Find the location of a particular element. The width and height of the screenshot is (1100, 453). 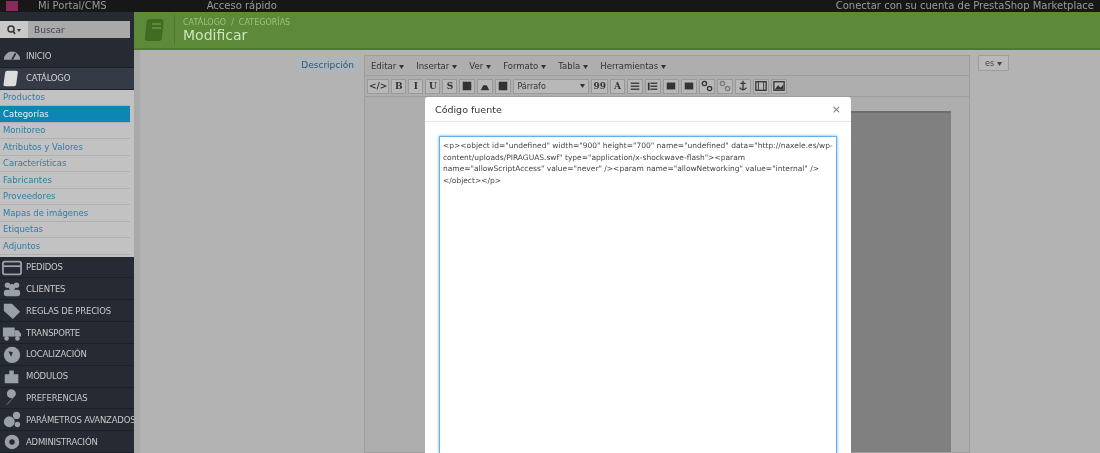

format-dropdown: Párrafo is located at coordinates (551, 86).